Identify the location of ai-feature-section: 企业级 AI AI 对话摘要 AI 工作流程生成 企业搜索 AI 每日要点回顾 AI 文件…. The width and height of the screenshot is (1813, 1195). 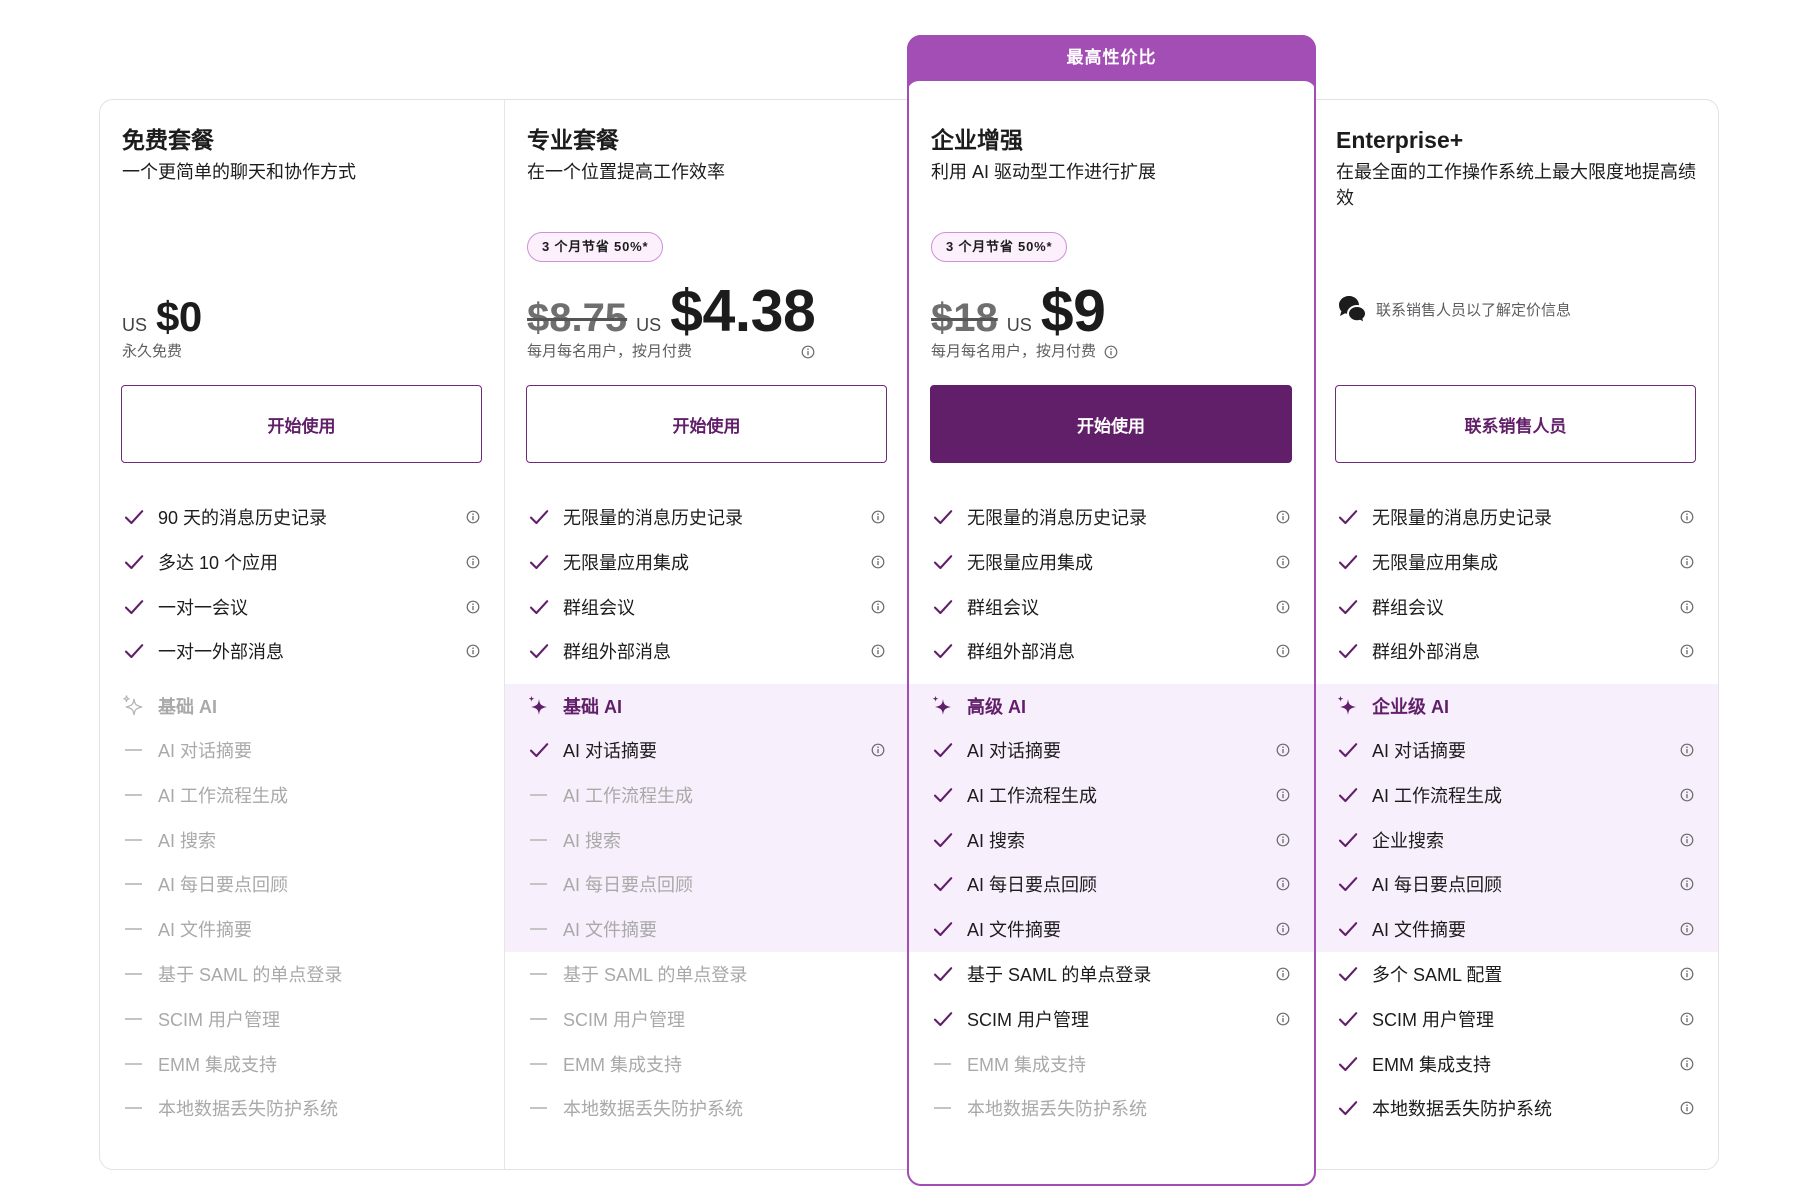
(1516, 818).